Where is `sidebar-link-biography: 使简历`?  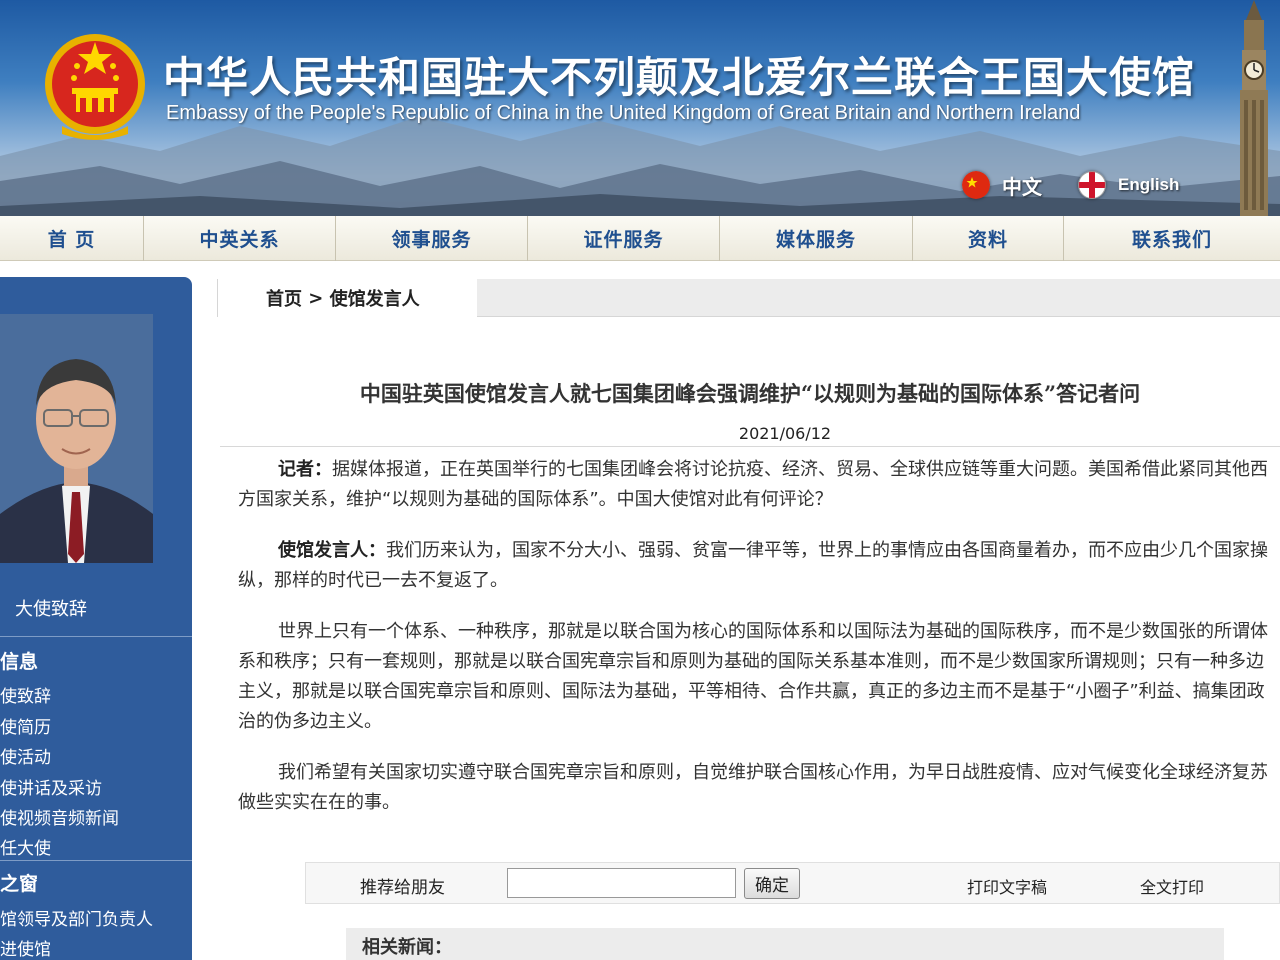
sidebar-link-biography: 使简历 is located at coordinates (25, 725).